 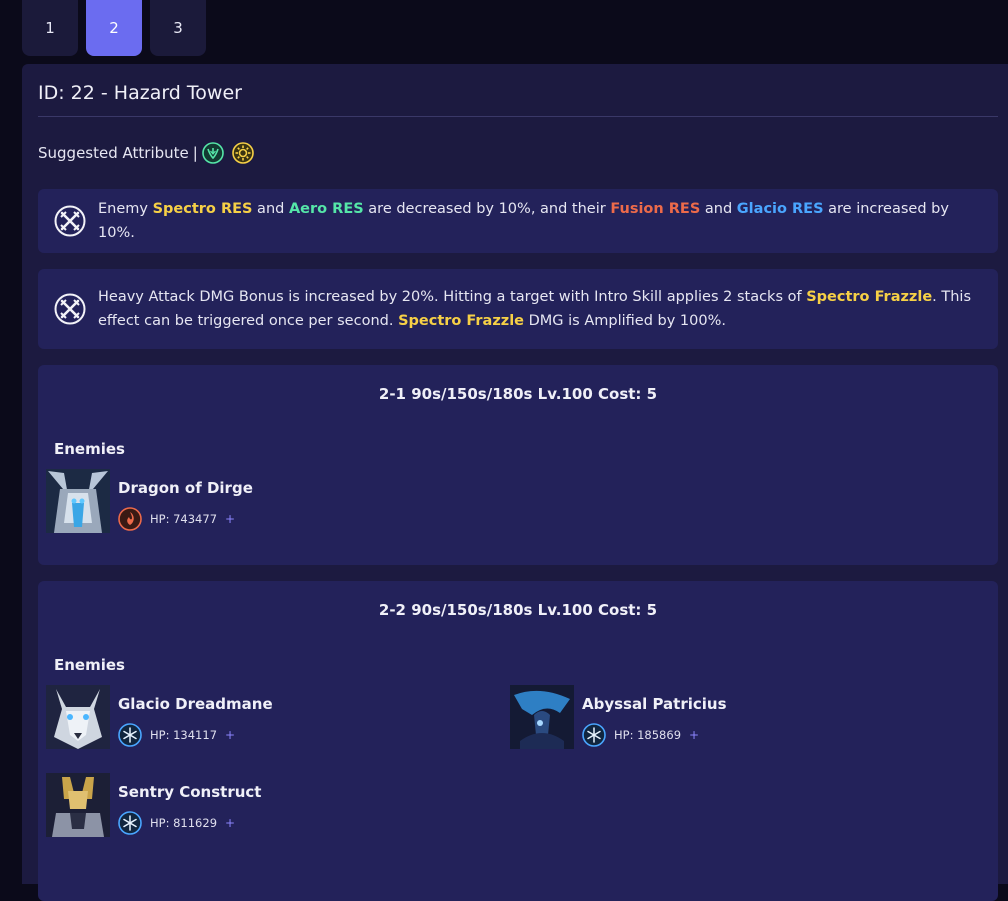 I want to click on suggested-attribute: Suggested Attribute |, so click(x=150, y=153).